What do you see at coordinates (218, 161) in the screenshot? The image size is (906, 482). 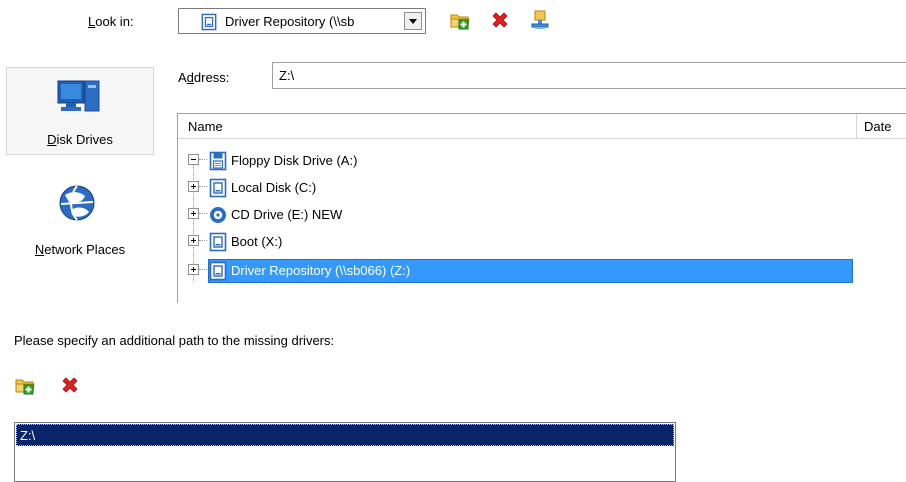 I see `floppy-icon` at bounding box center [218, 161].